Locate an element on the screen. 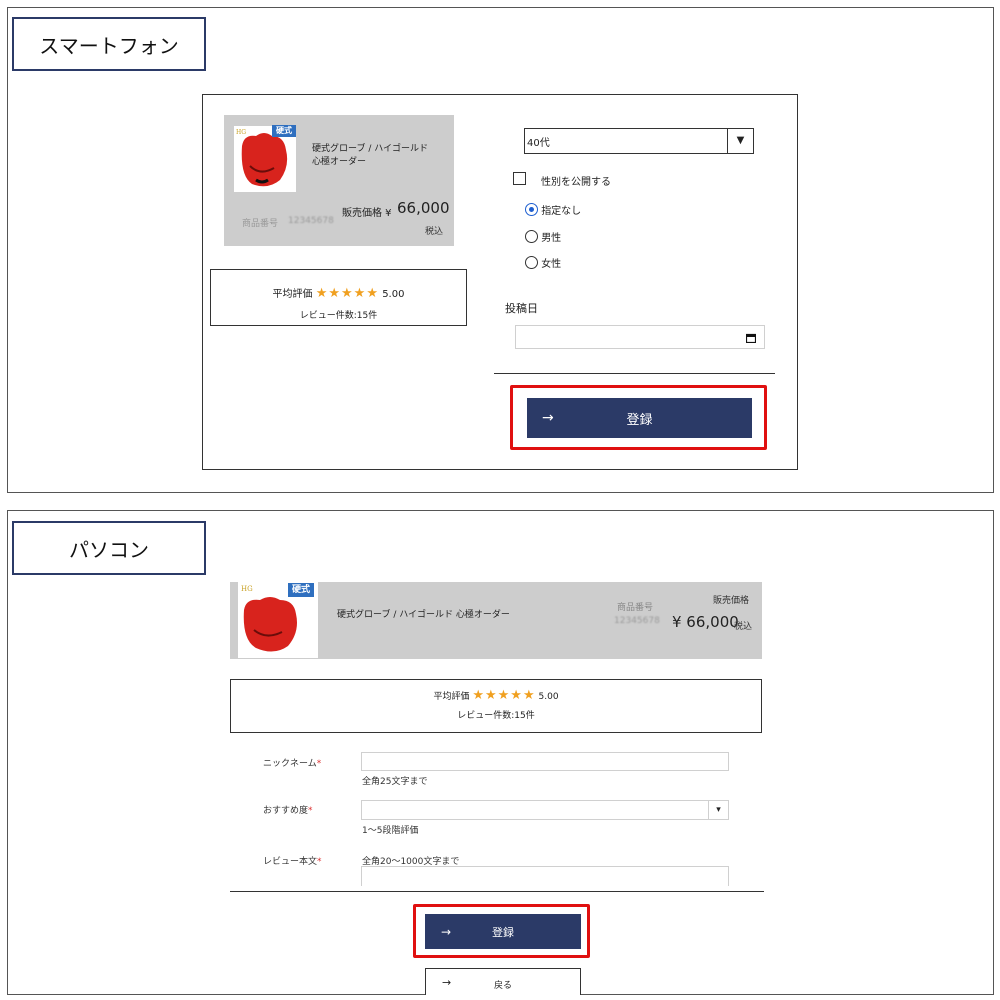  recommend-label: おすすめ度* is located at coordinates (288, 809).